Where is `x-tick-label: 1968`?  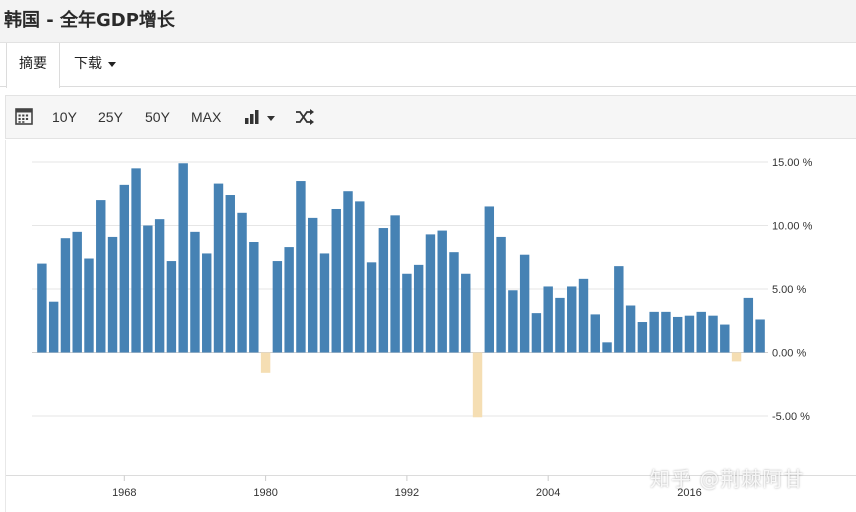 x-tick-label: 1968 is located at coordinates (124, 493).